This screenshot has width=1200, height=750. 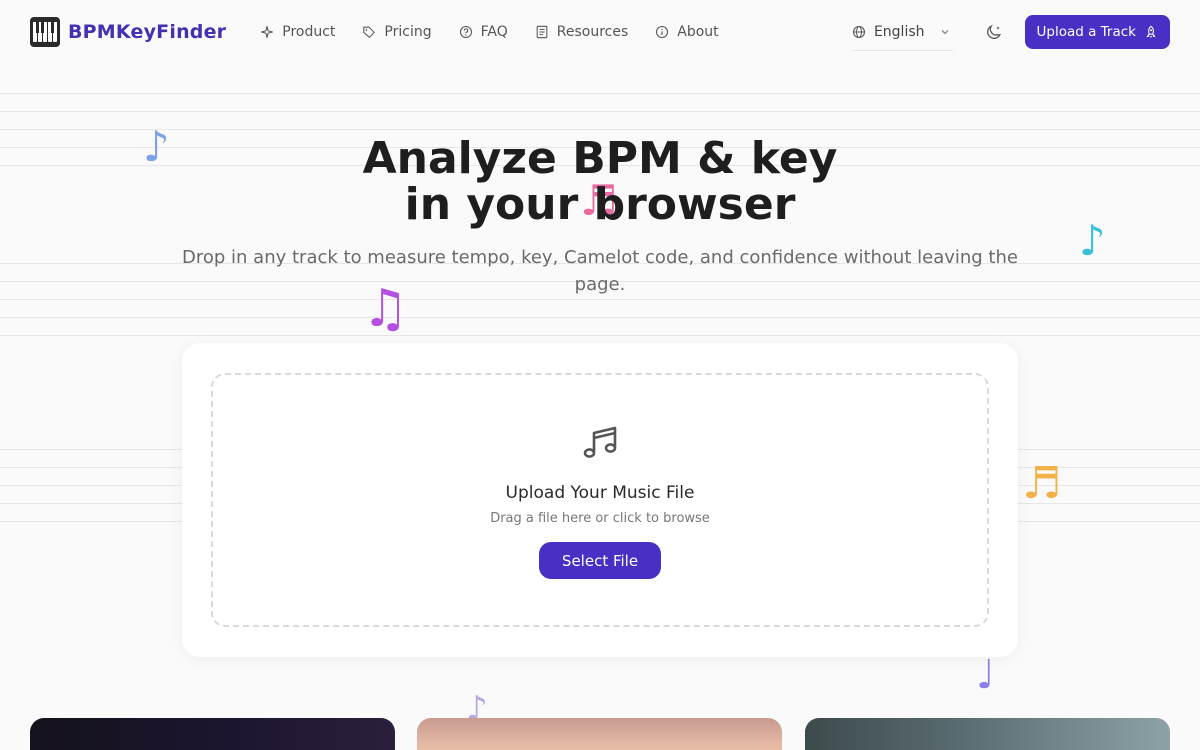 What do you see at coordinates (600, 560) in the screenshot?
I see `select-file-button: Select File` at bounding box center [600, 560].